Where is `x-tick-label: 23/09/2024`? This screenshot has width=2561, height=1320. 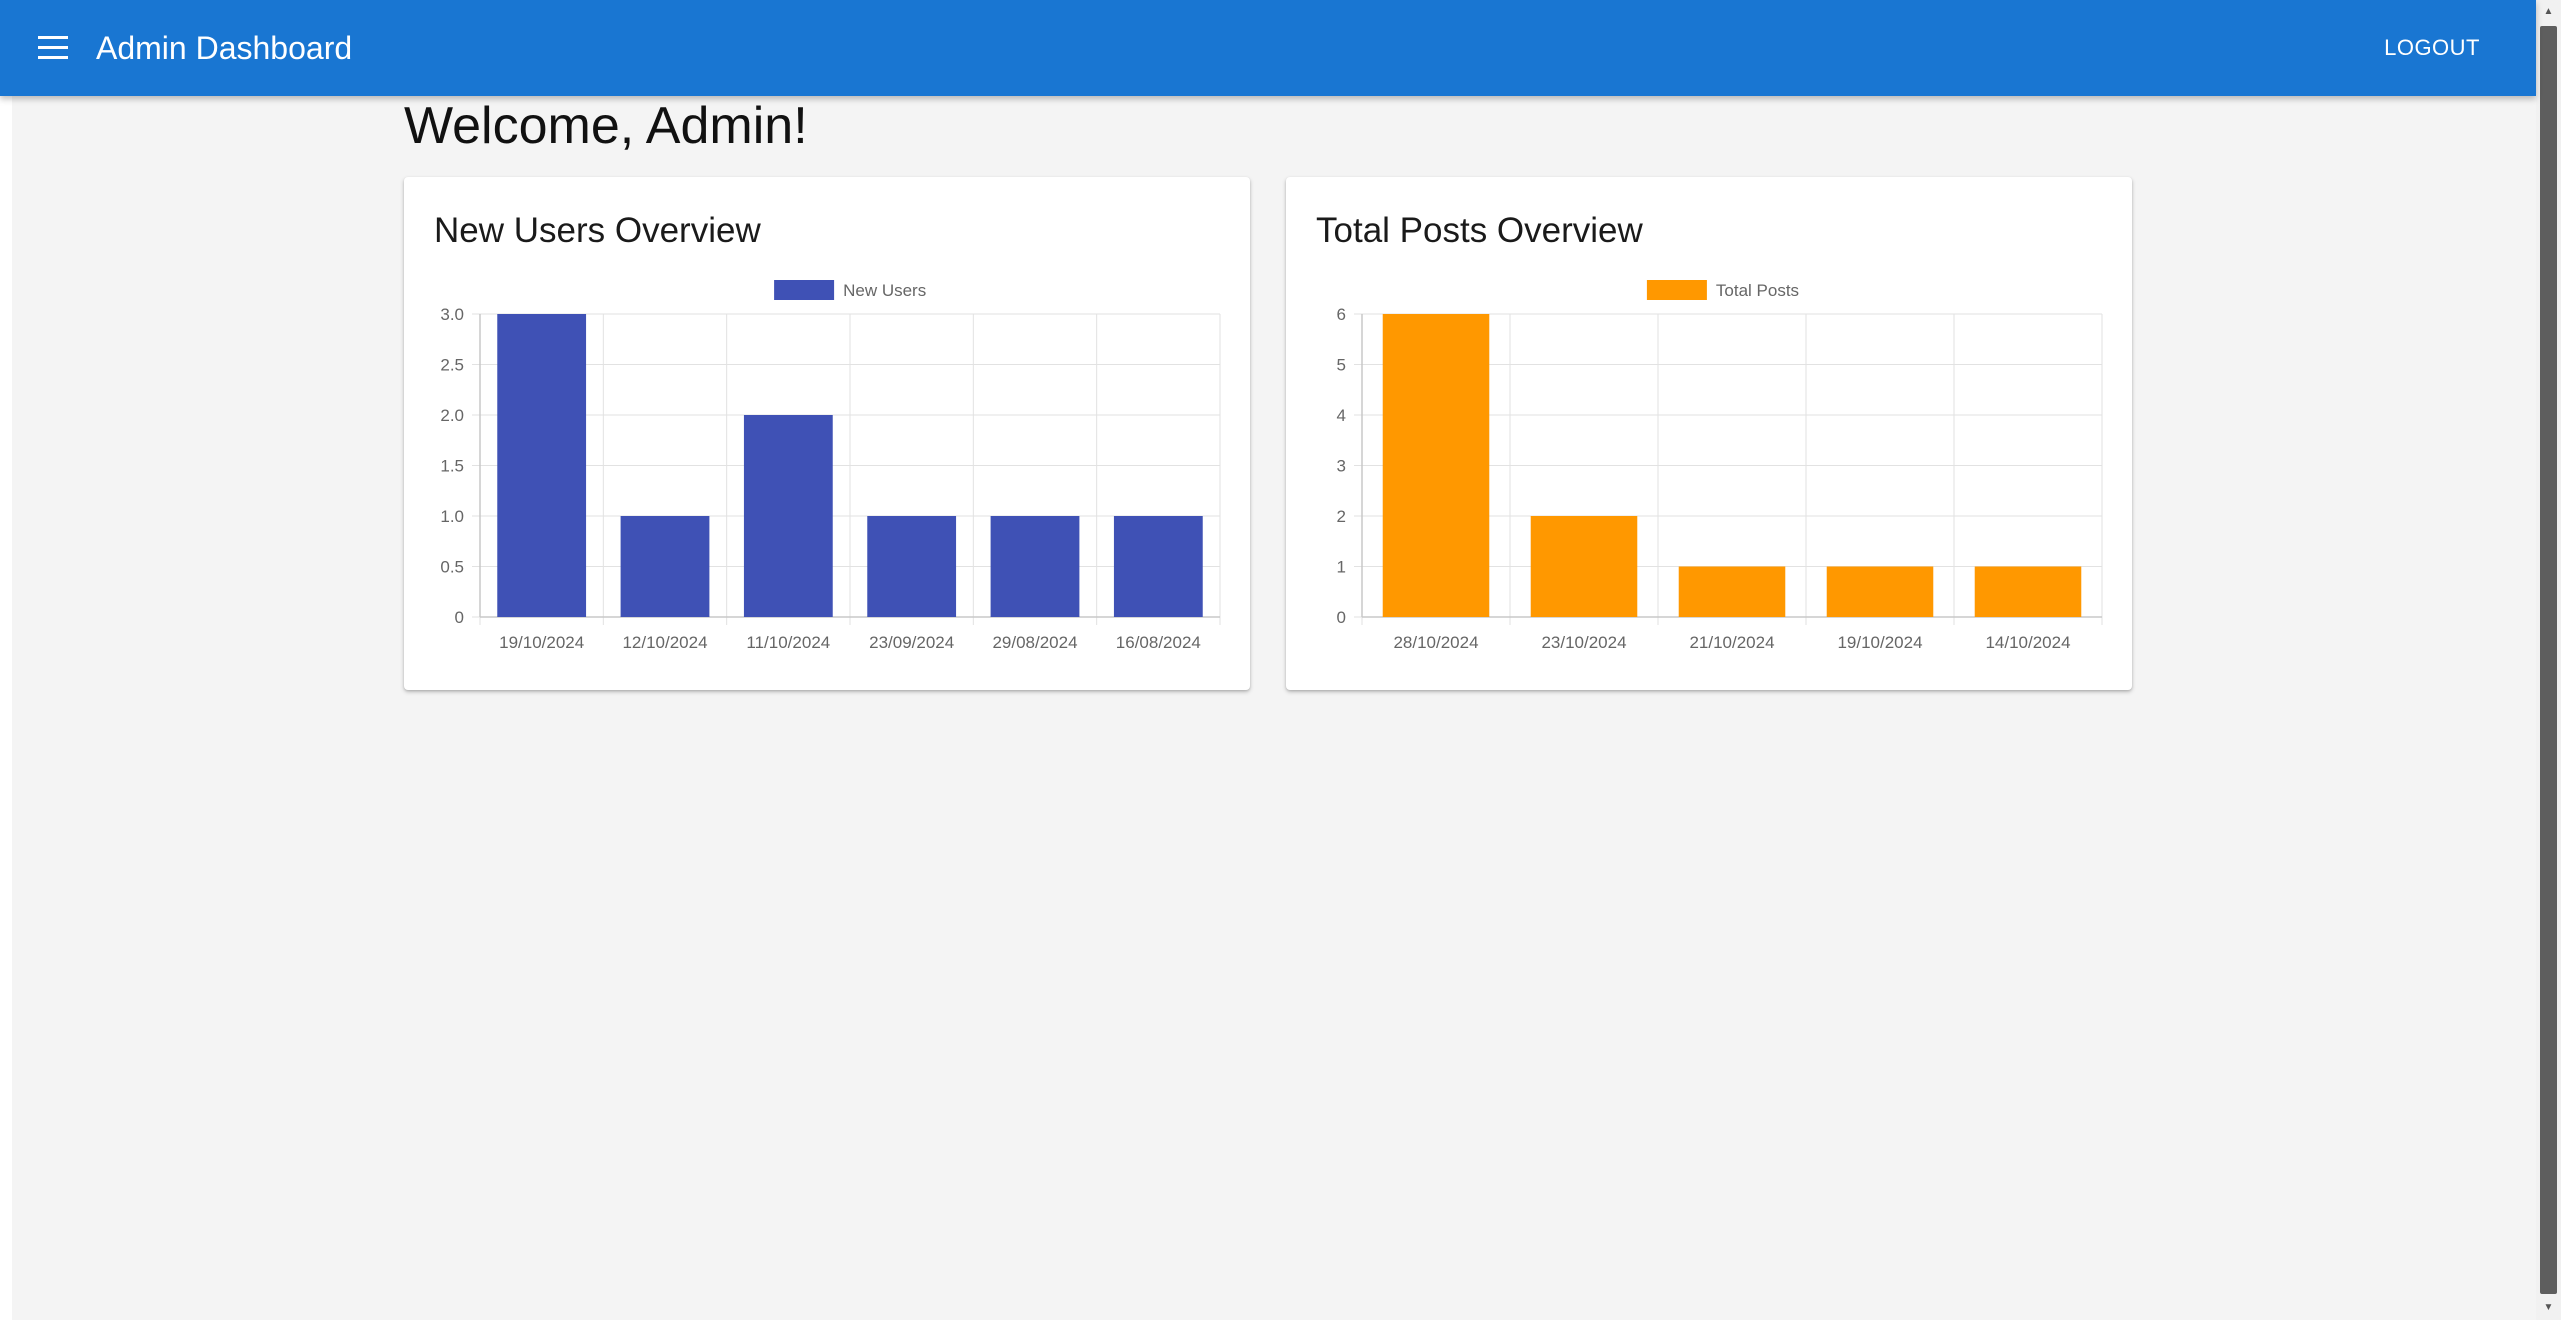
x-tick-label: 23/09/2024 is located at coordinates (911, 642).